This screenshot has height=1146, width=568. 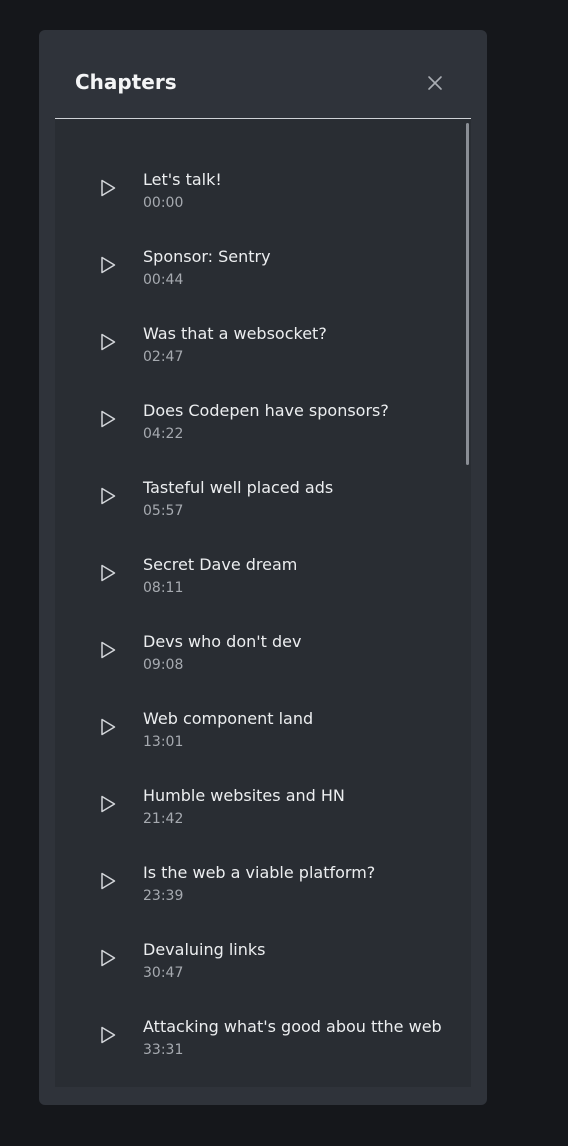 I want to click on chapter-item: Sponsor: Sentry 00:44, so click(x=259, y=272).